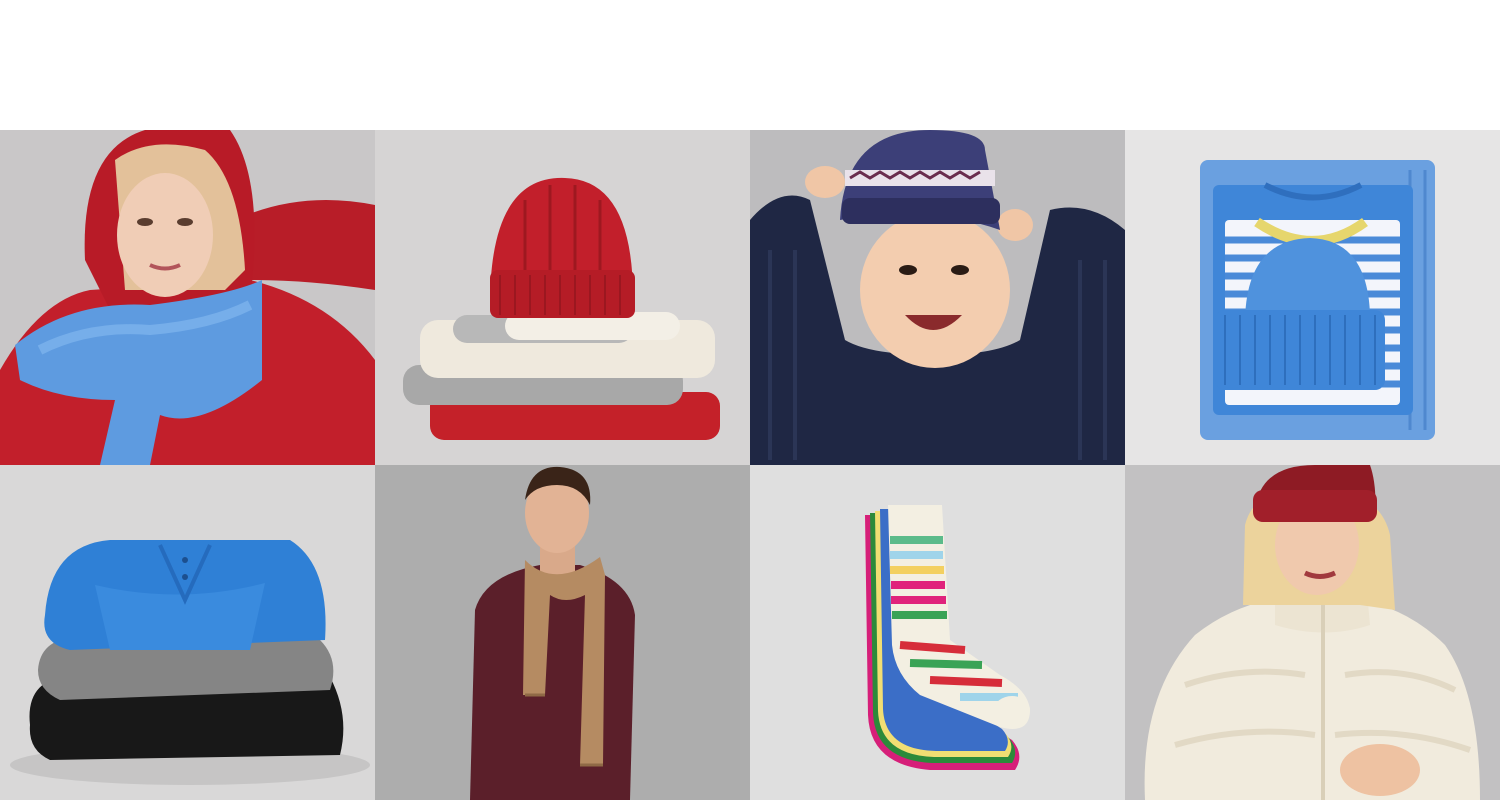  I want to click on tile-blue-folded-knits, so click(1312, 297).